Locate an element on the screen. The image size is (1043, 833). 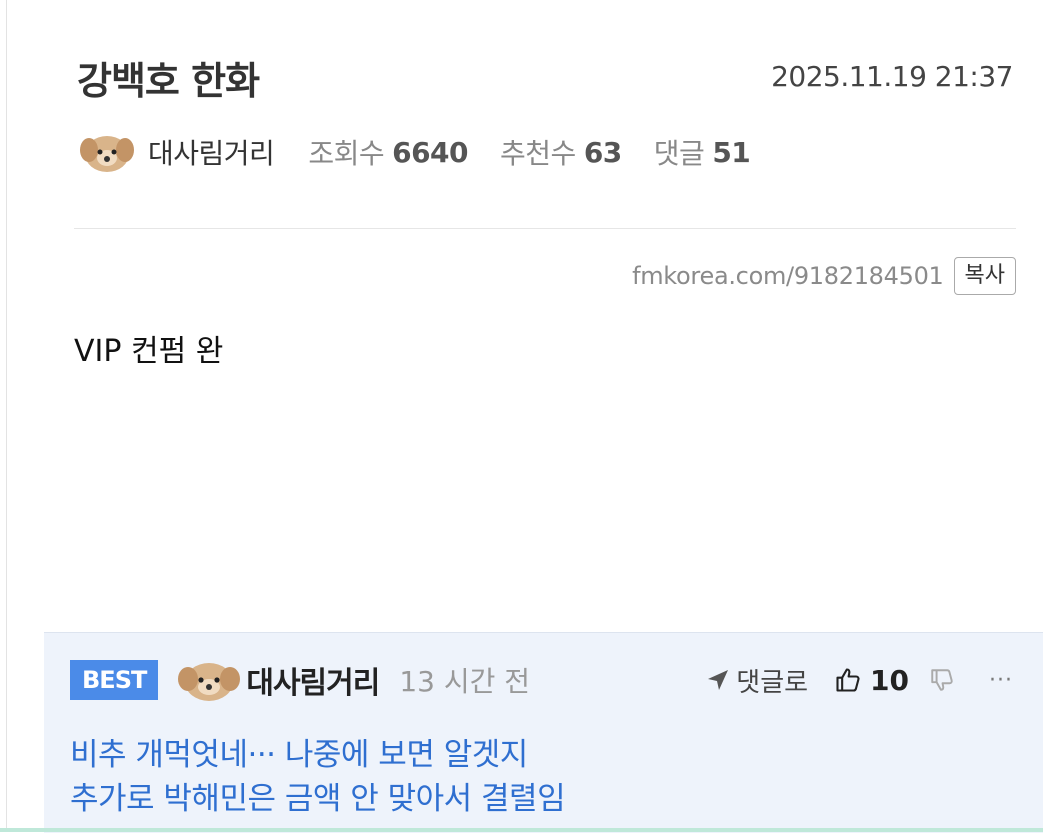
thumbs-up-icon is located at coordinates (848, 680).